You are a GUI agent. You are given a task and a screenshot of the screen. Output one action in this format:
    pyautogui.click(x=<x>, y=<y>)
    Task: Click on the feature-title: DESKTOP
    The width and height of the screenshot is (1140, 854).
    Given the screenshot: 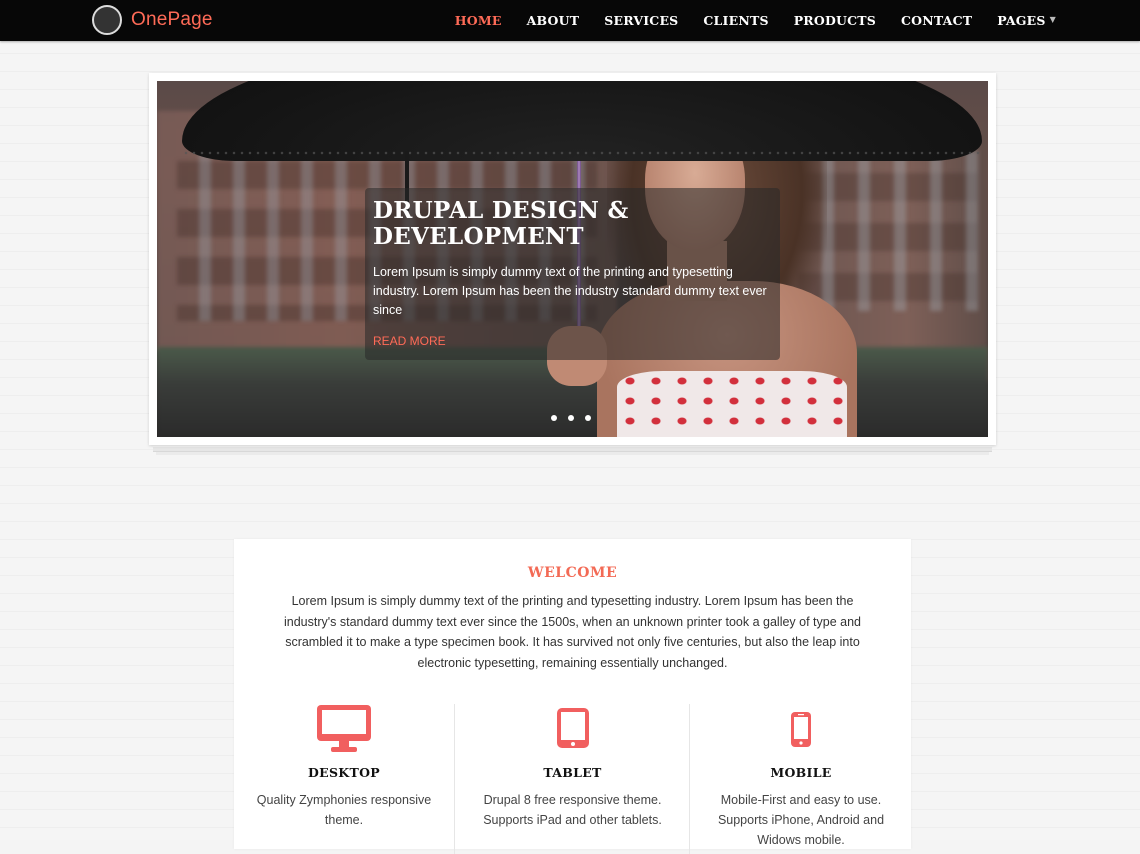 What is the action you would take?
    pyautogui.click(x=344, y=772)
    